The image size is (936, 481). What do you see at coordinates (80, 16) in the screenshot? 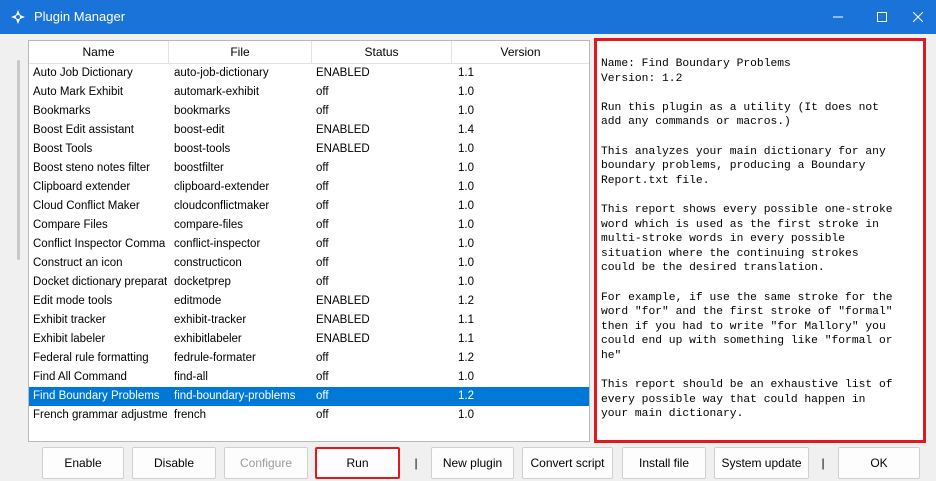
I see `window-title: Plugin Manager` at bounding box center [80, 16].